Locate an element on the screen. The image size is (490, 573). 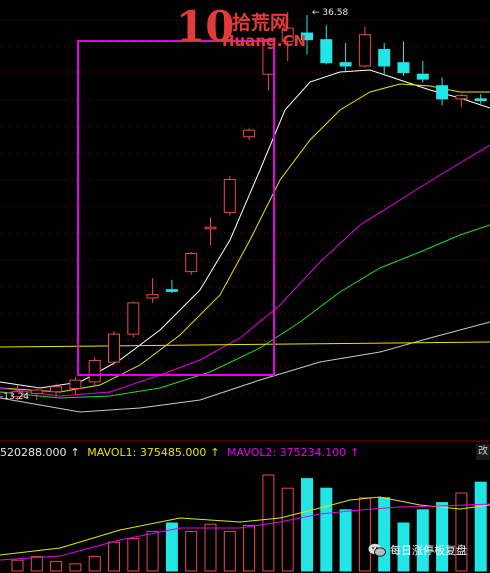
mavol2-up-arrow: ↑ is located at coordinates (355, 452).